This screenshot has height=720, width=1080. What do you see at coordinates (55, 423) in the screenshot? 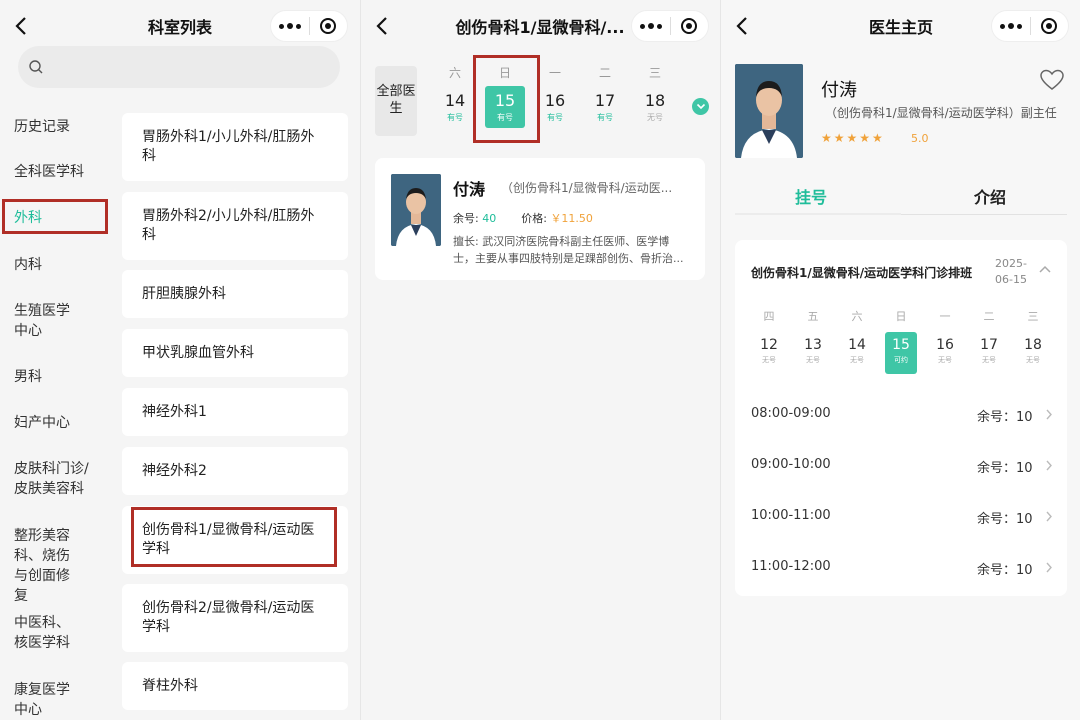
I see `category-item: 妇产中心` at bounding box center [55, 423].